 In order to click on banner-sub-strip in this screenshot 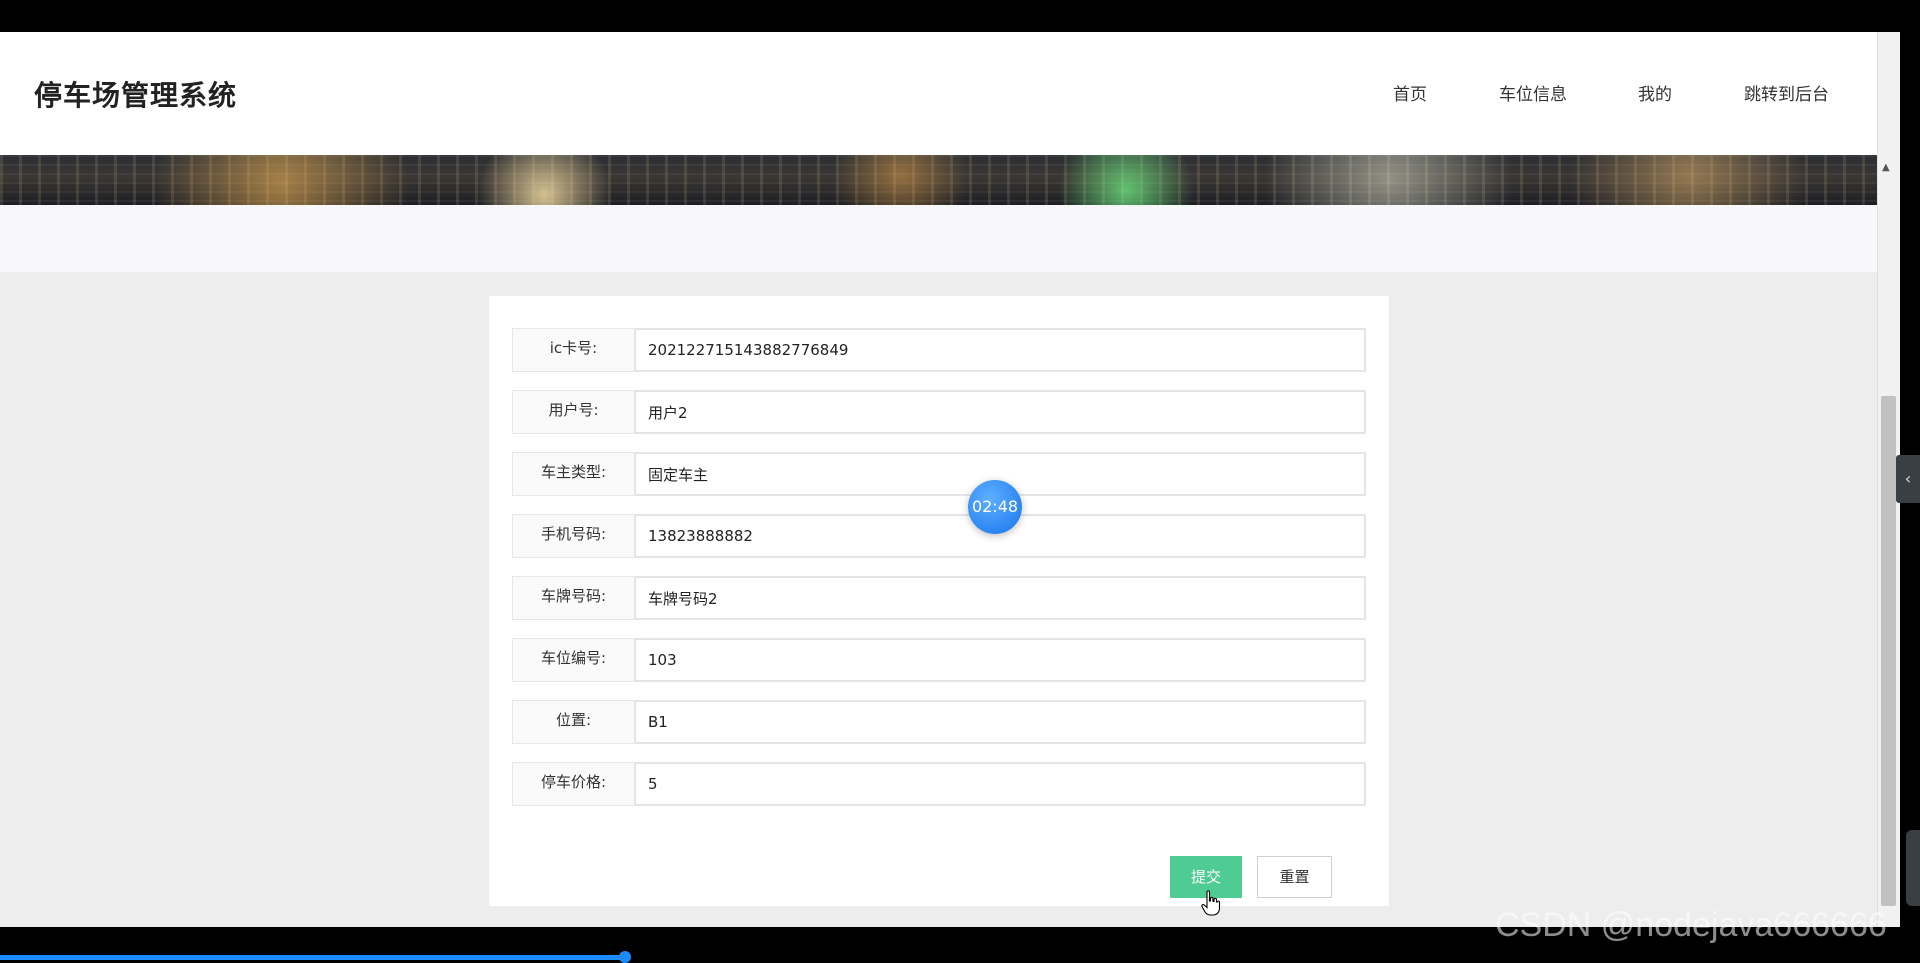, I will do `click(938, 238)`.